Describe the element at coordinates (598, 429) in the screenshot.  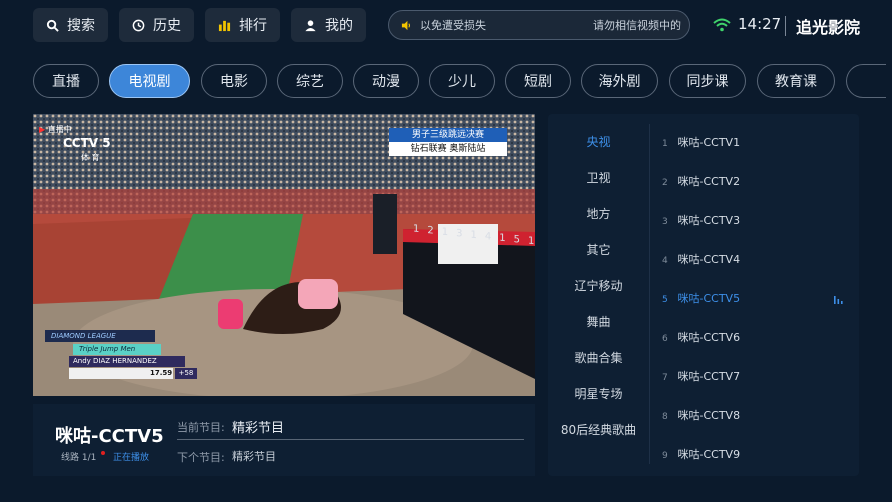
I see `group-80s-classics: 80后经典歌曲` at that location.